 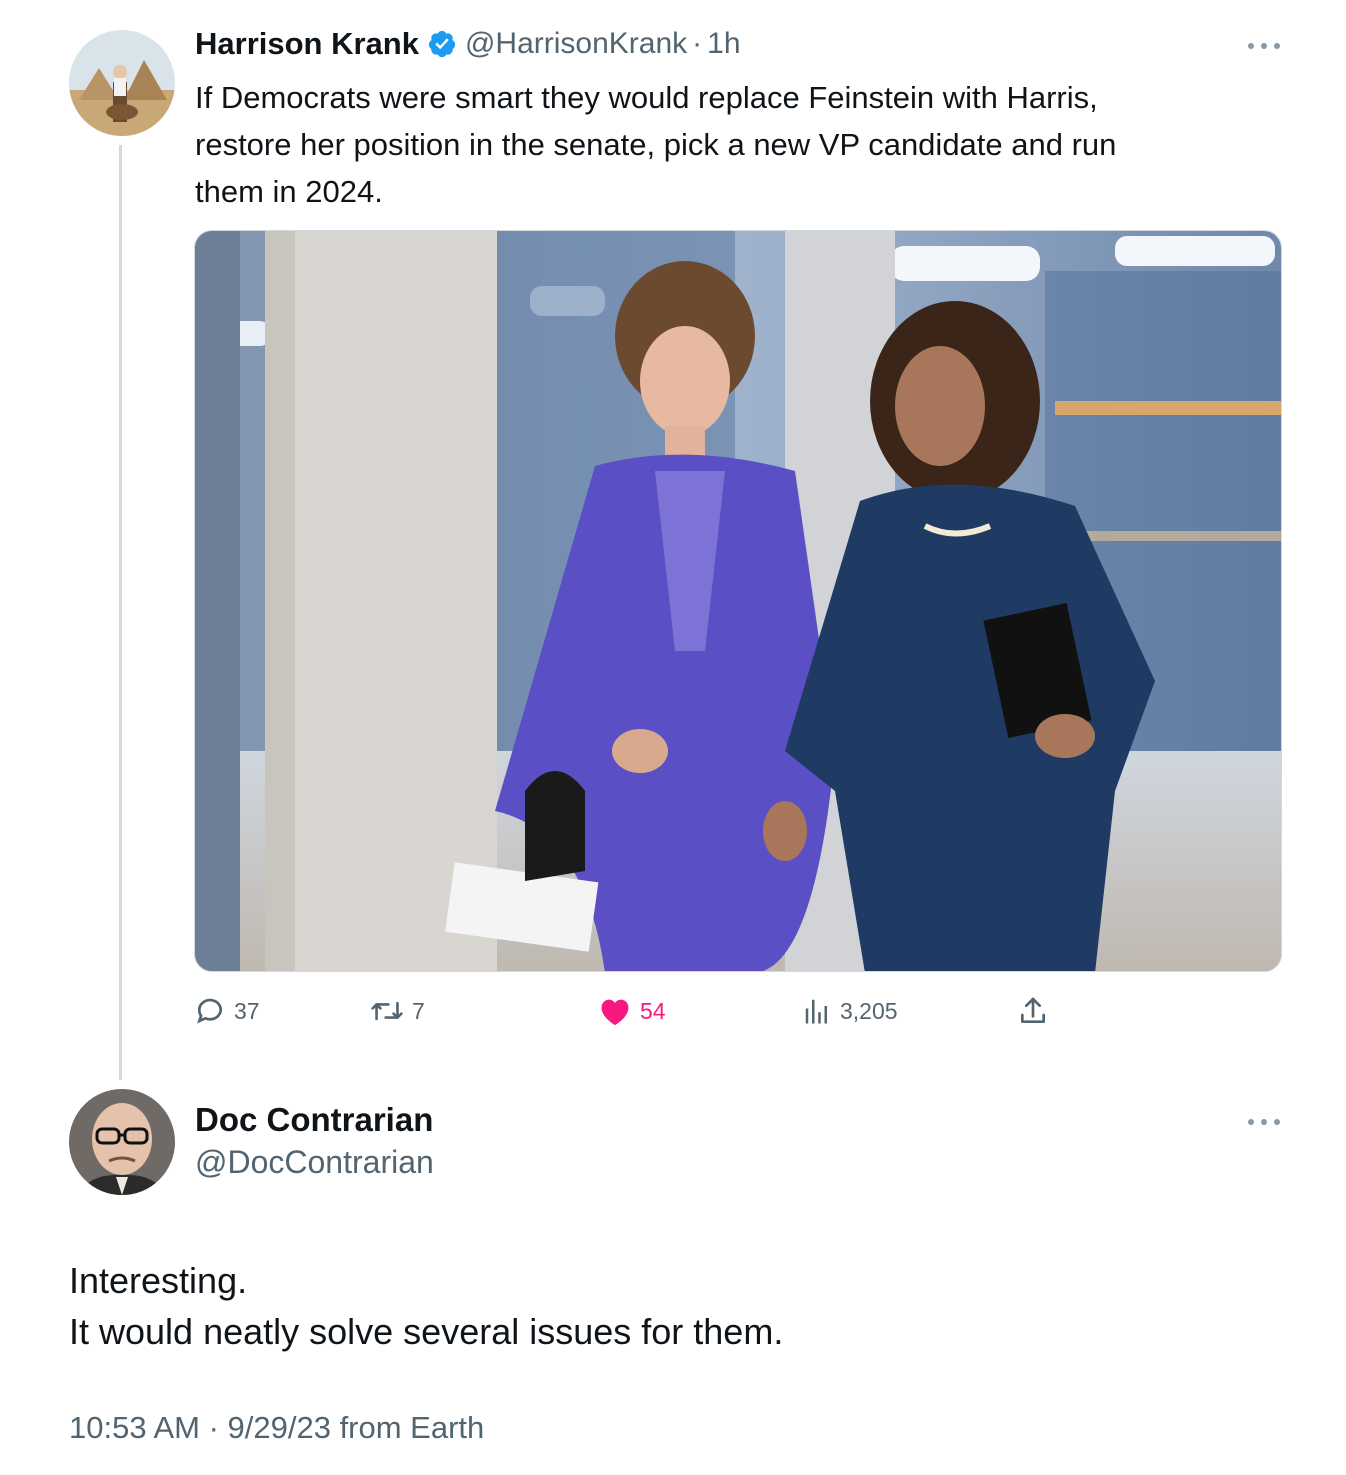 I want to click on harrison-krank-avatar, so click(x=122, y=83).